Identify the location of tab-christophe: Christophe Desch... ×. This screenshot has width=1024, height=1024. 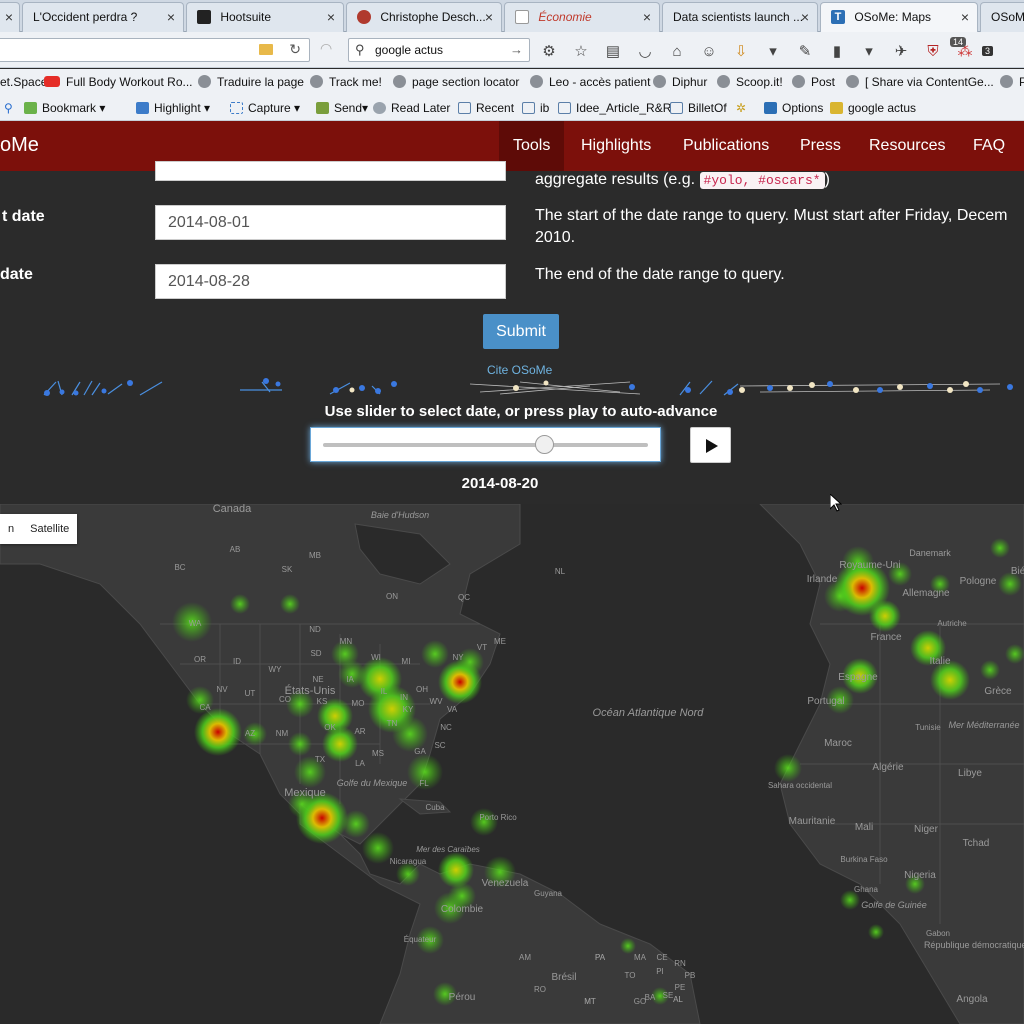
(424, 17).